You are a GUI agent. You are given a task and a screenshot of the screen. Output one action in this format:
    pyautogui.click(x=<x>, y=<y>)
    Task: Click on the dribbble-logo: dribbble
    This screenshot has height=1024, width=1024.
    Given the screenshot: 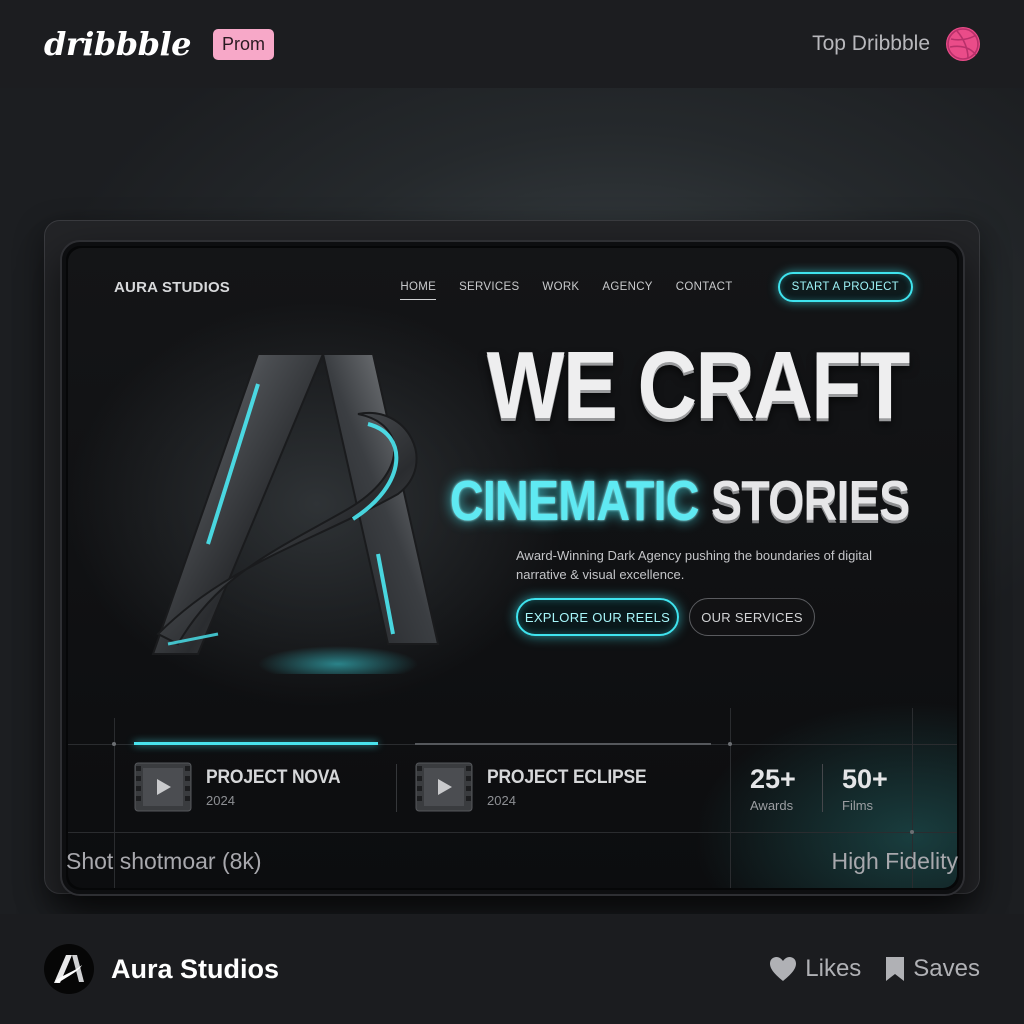 What is the action you would take?
    pyautogui.click(x=118, y=44)
    